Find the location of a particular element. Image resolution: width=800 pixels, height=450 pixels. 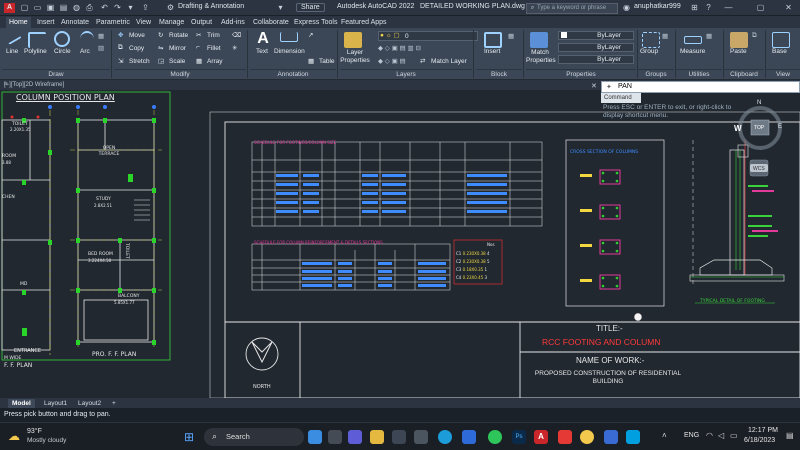

workspace-chevron-icon: ▾ is located at coordinates (280, 7).